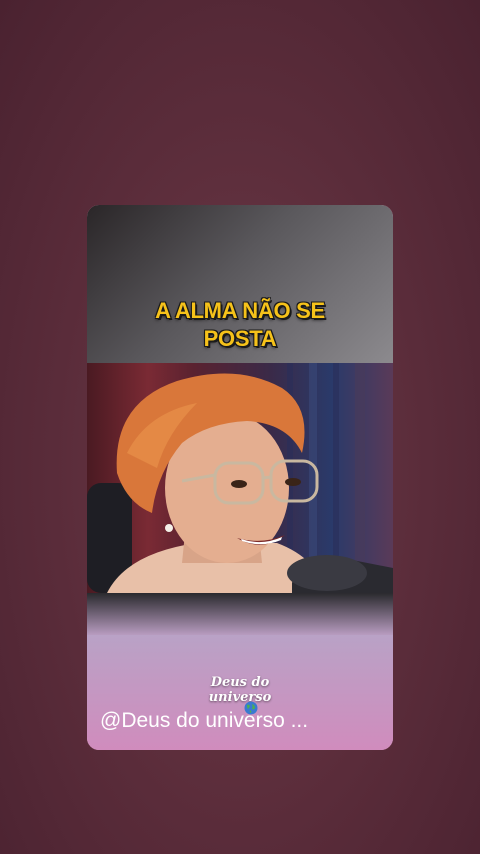  Describe the element at coordinates (240, 697) in the screenshot. I see `brand-line-2: universo` at that location.